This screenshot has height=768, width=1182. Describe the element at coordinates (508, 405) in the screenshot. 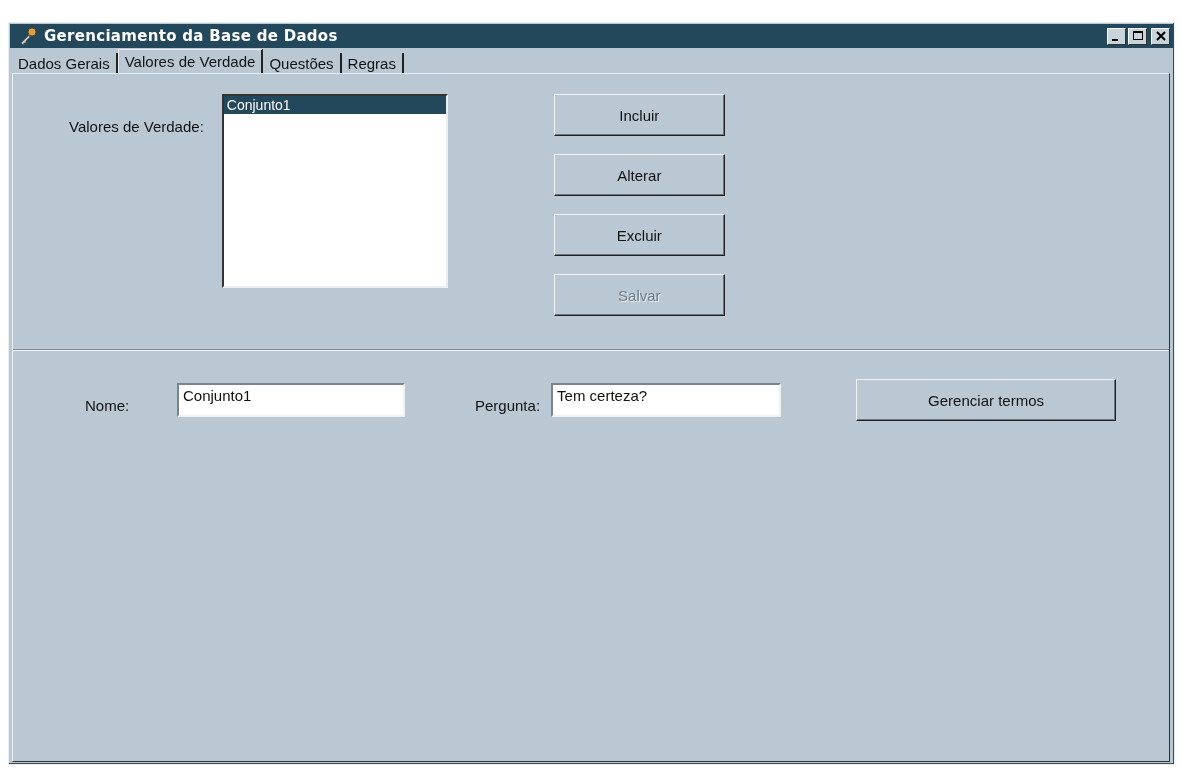

I see `field-label: Pergunta:` at that location.